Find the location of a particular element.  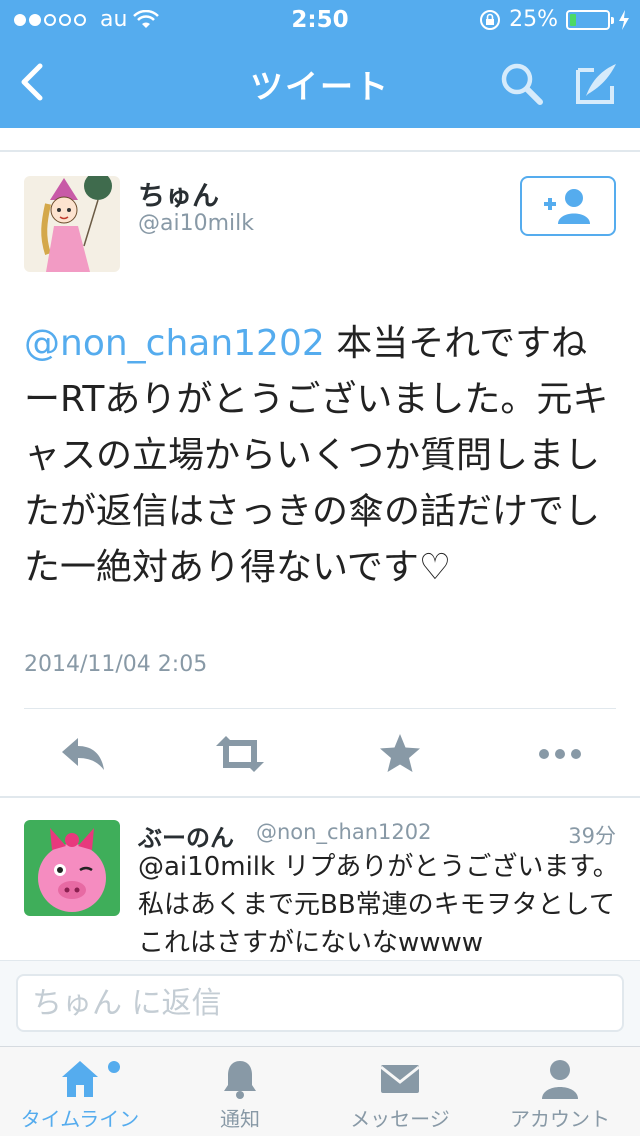

tab-messages: メッセージ is located at coordinates (400, 1091).